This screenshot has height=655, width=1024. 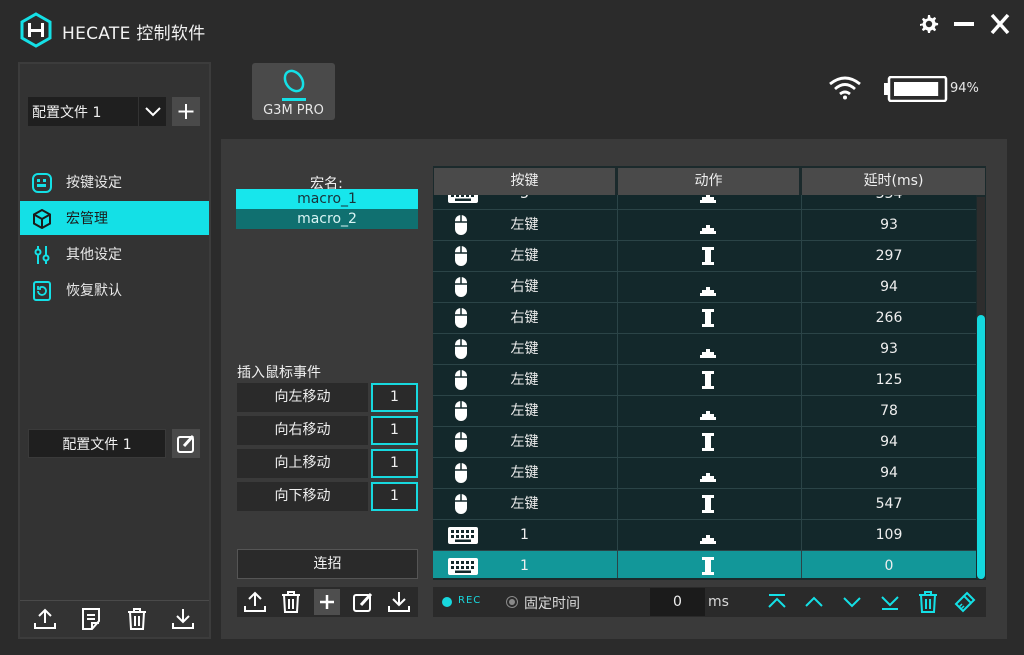 I want to click on table-row: 3334, so click(x=704, y=202).